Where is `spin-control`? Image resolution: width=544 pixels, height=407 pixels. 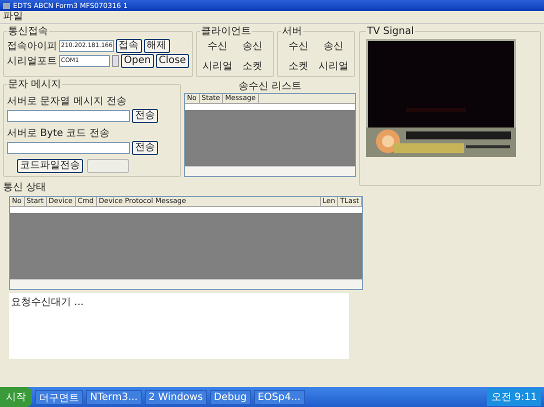
spin-control is located at coordinates (115, 61).